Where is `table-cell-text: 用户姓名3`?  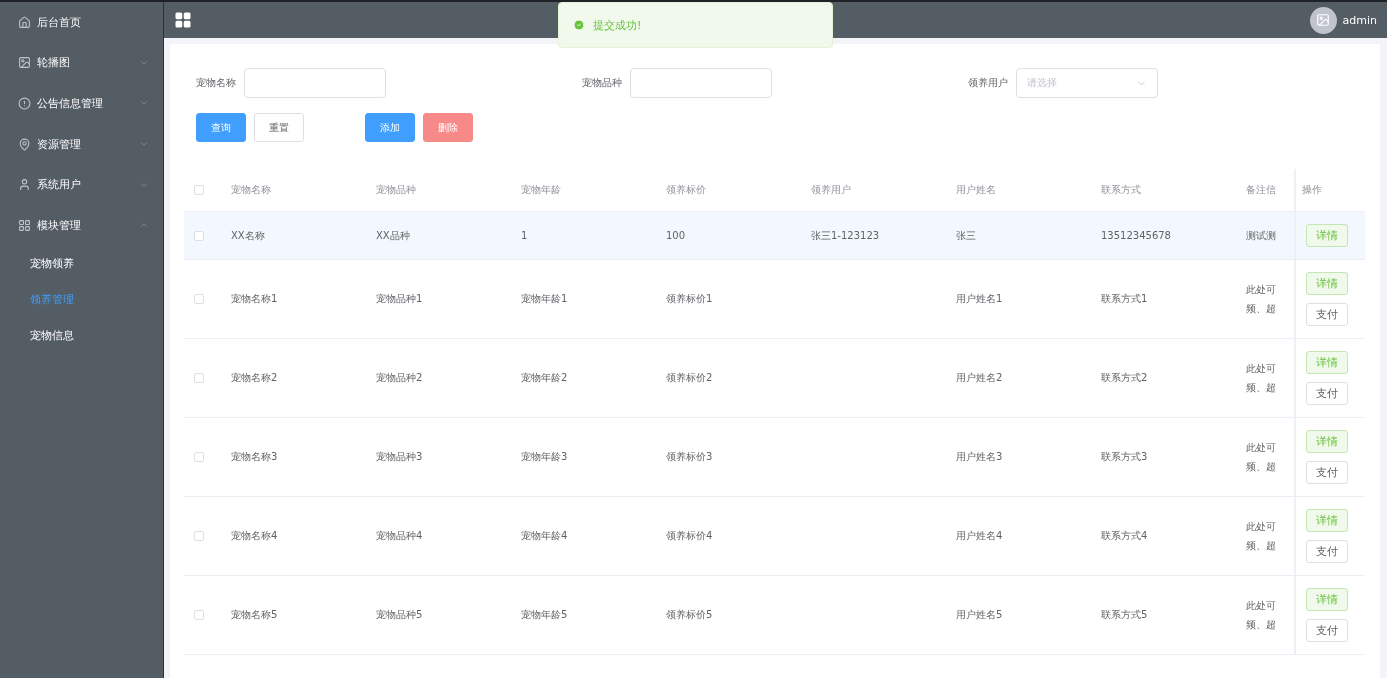 table-cell-text: 用户姓名3 is located at coordinates (979, 457).